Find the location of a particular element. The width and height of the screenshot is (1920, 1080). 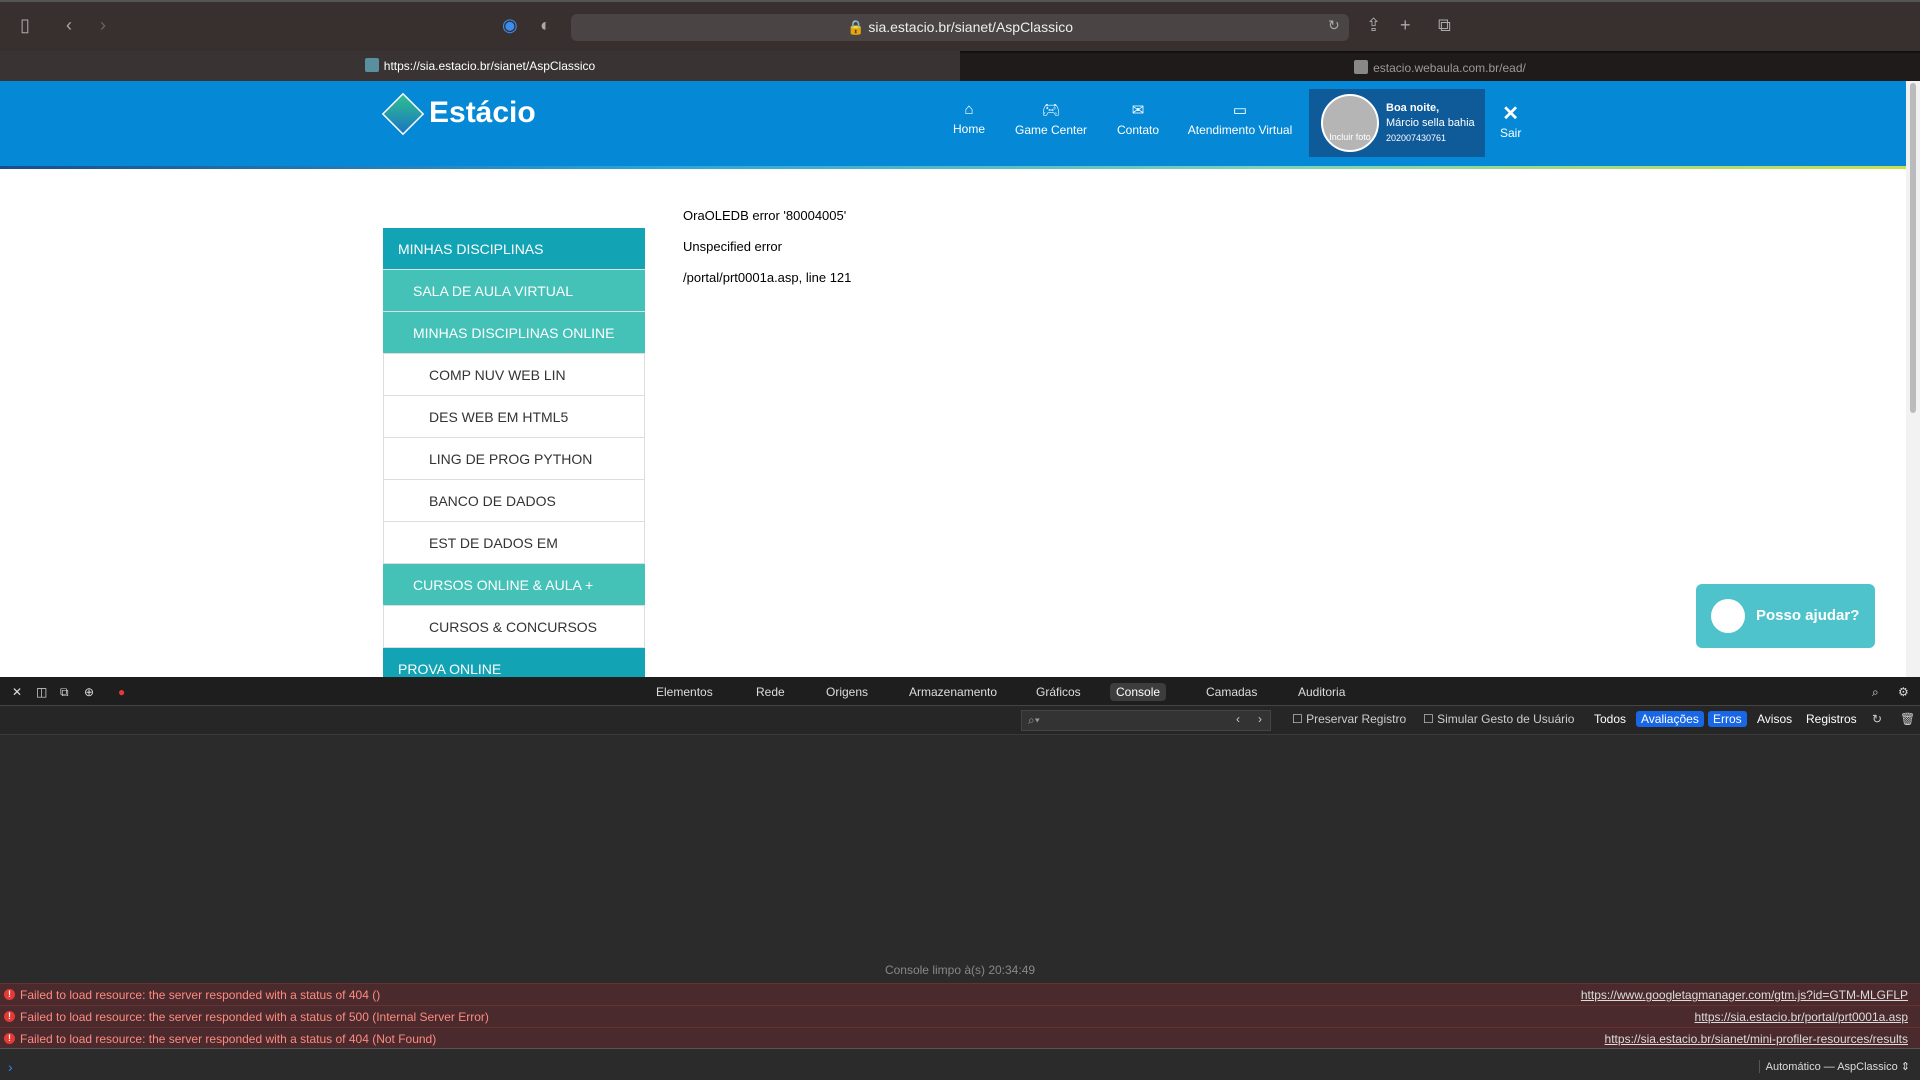

estacio-logo: Estácio is located at coordinates (458, 114).